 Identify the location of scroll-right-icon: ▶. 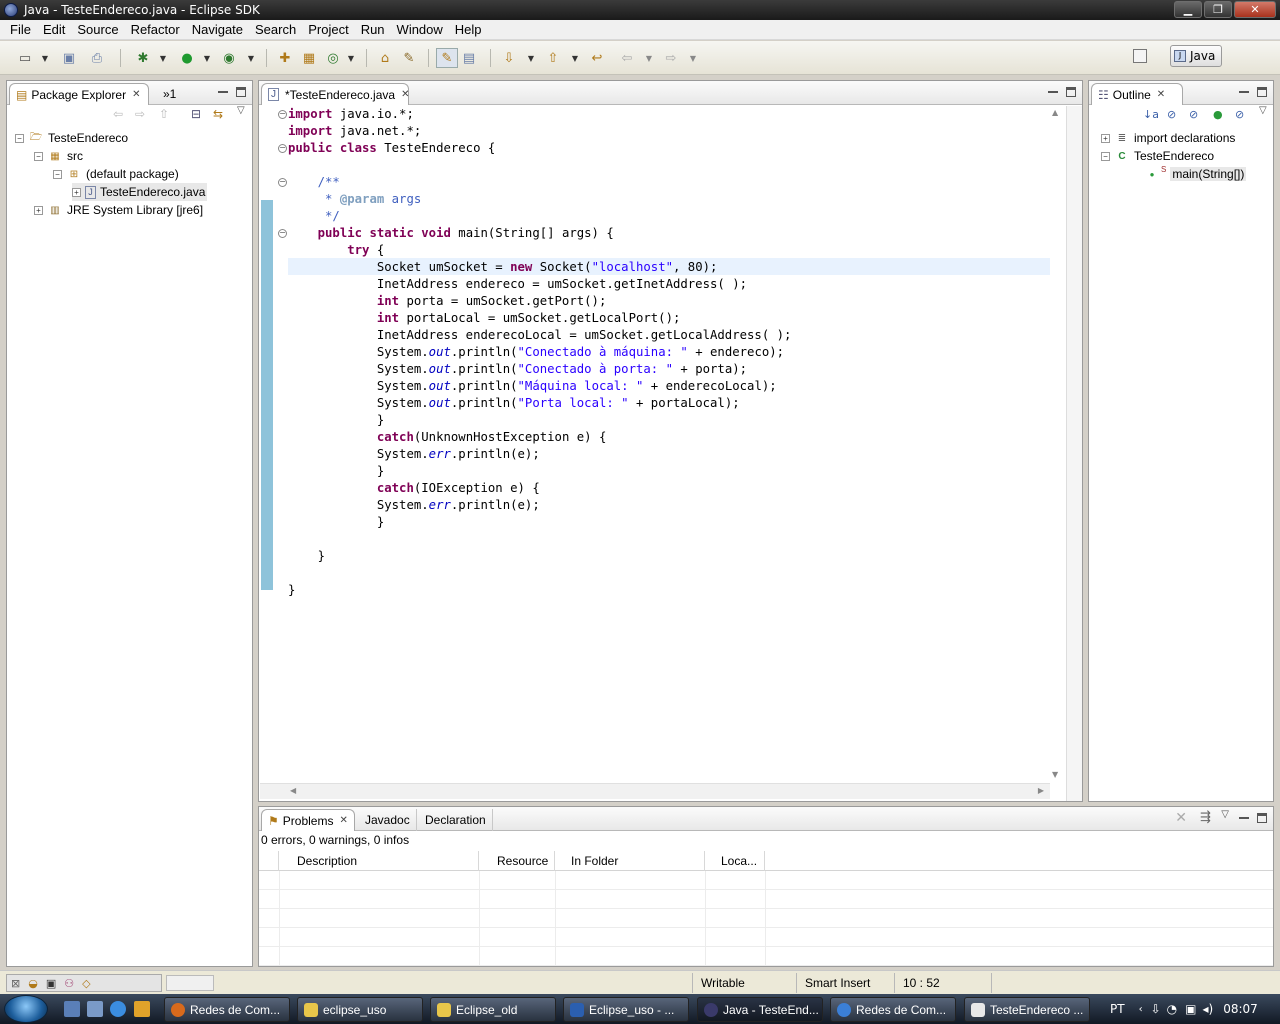
(1041, 790).